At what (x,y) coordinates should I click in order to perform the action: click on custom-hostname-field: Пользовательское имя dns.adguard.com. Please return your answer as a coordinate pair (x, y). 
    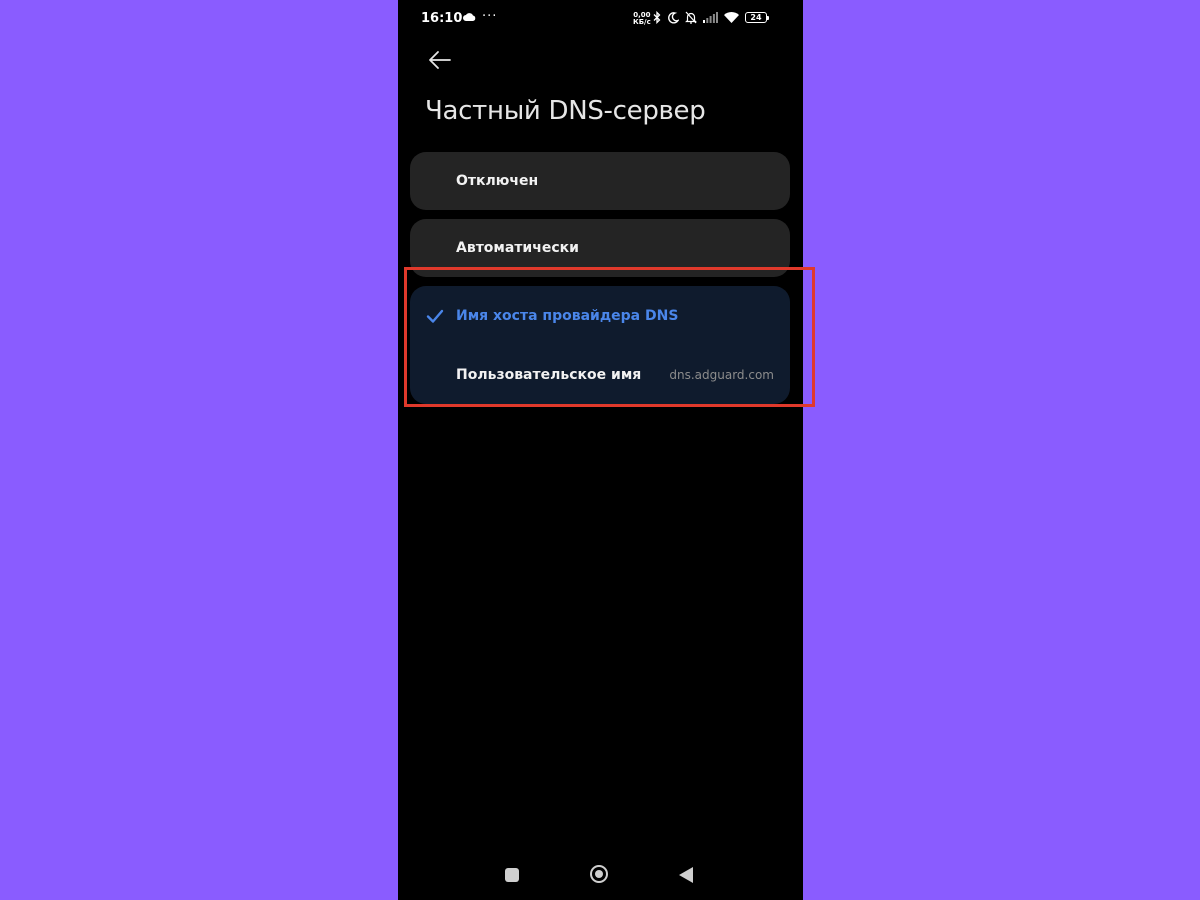
    Looking at the image, I should click on (600, 375).